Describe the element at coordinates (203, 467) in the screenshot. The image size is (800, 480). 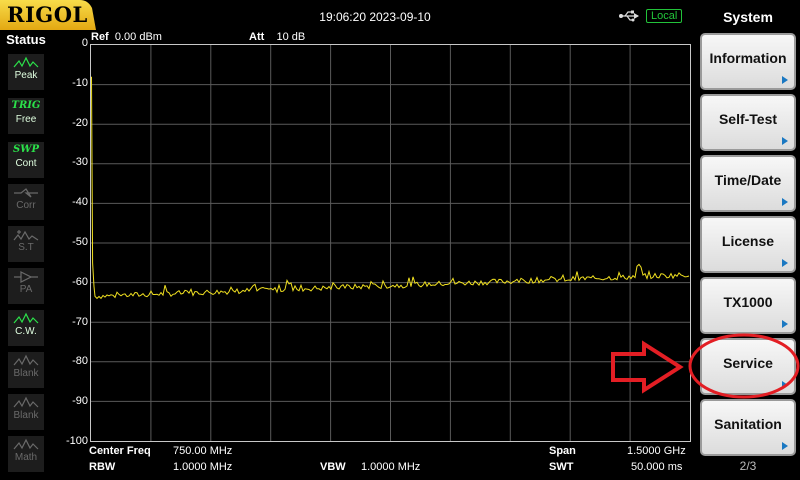
I see `rbw-value: 1.0000 MHz` at that location.